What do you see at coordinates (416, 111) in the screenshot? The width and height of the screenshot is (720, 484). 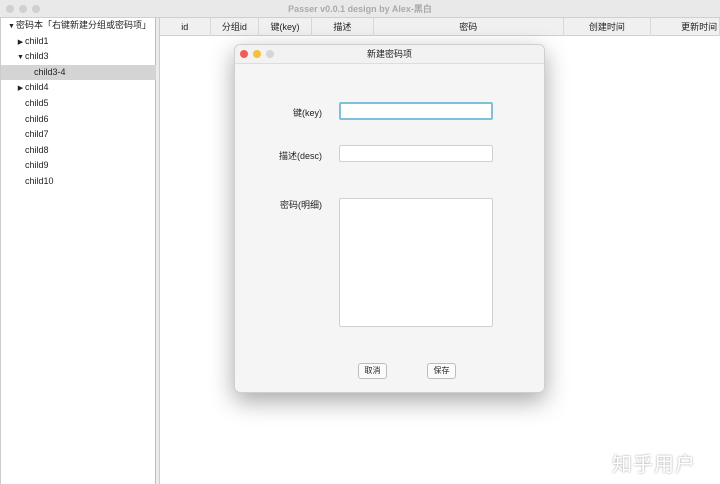 I see `key-input` at bounding box center [416, 111].